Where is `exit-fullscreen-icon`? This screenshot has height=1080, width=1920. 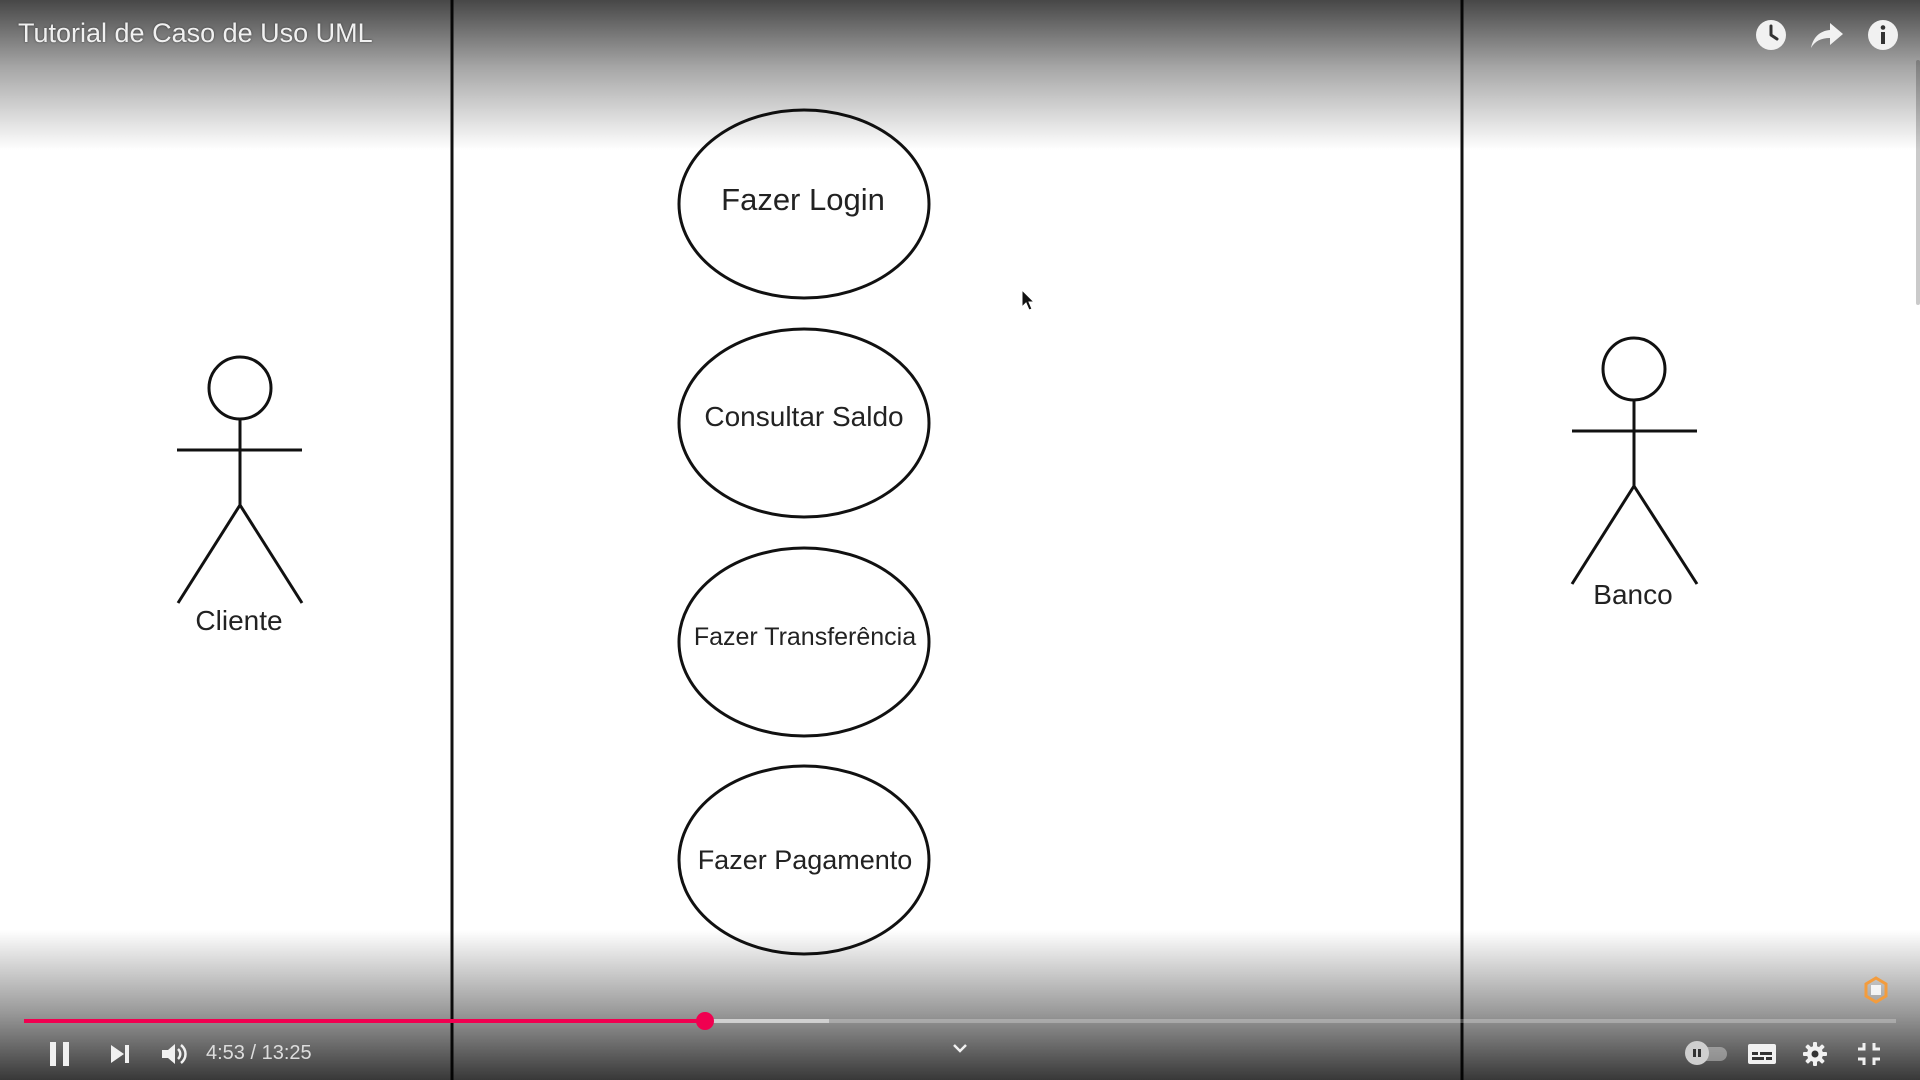
exit-fullscreen-icon is located at coordinates (1869, 1054).